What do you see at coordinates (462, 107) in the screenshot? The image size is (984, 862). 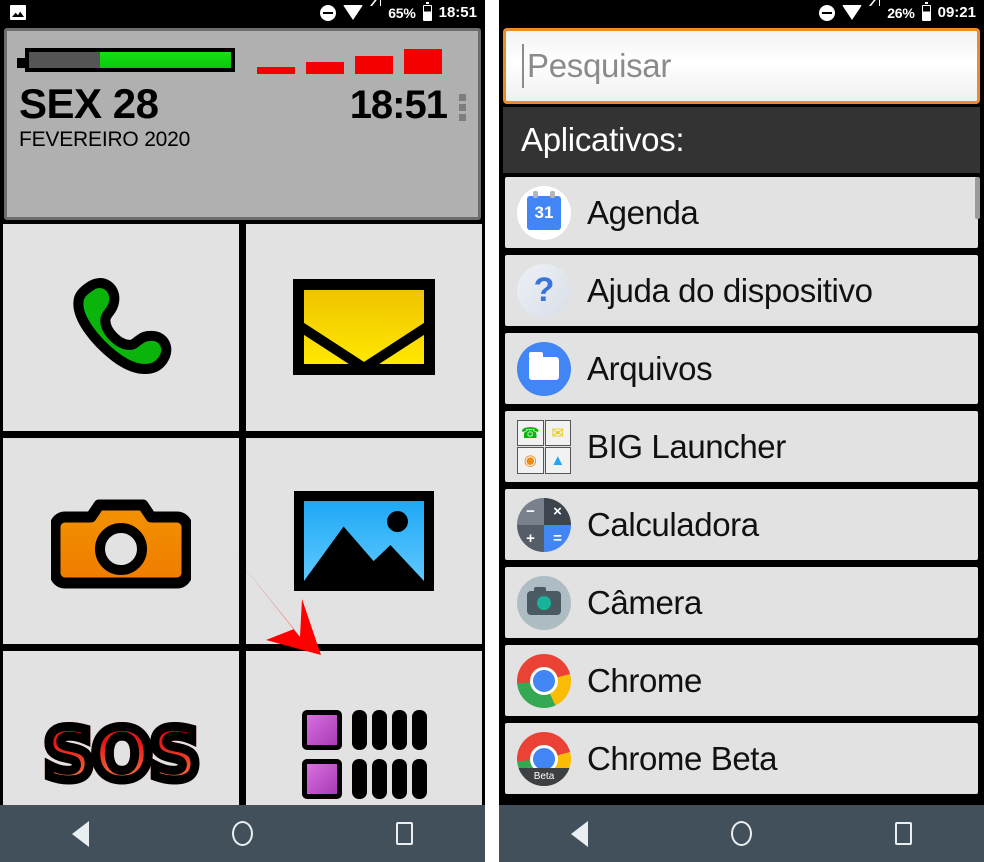 I see `more-options-icon` at bounding box center [462, 107].